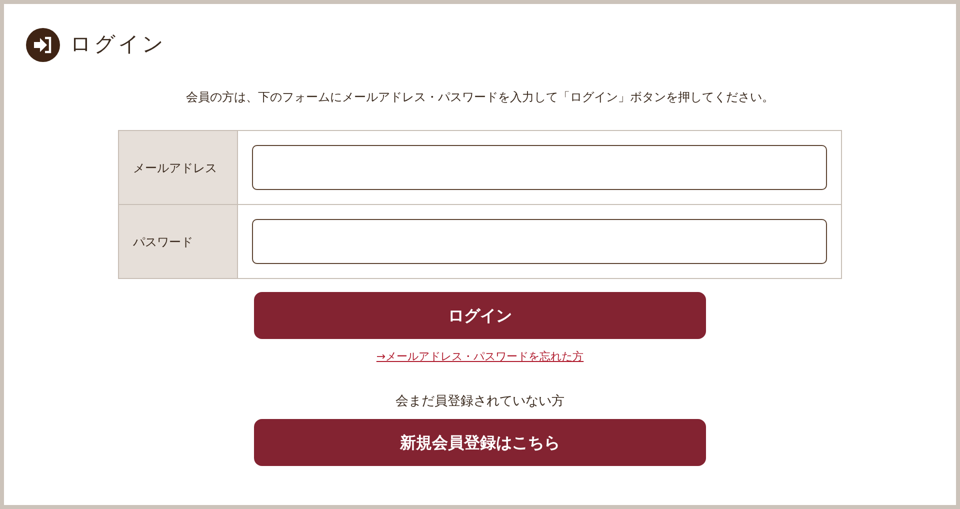 The height and width of the screenshot is (509, 960). I want to click on register-note: 会まだ員登録されていない方, so click(480, 401).